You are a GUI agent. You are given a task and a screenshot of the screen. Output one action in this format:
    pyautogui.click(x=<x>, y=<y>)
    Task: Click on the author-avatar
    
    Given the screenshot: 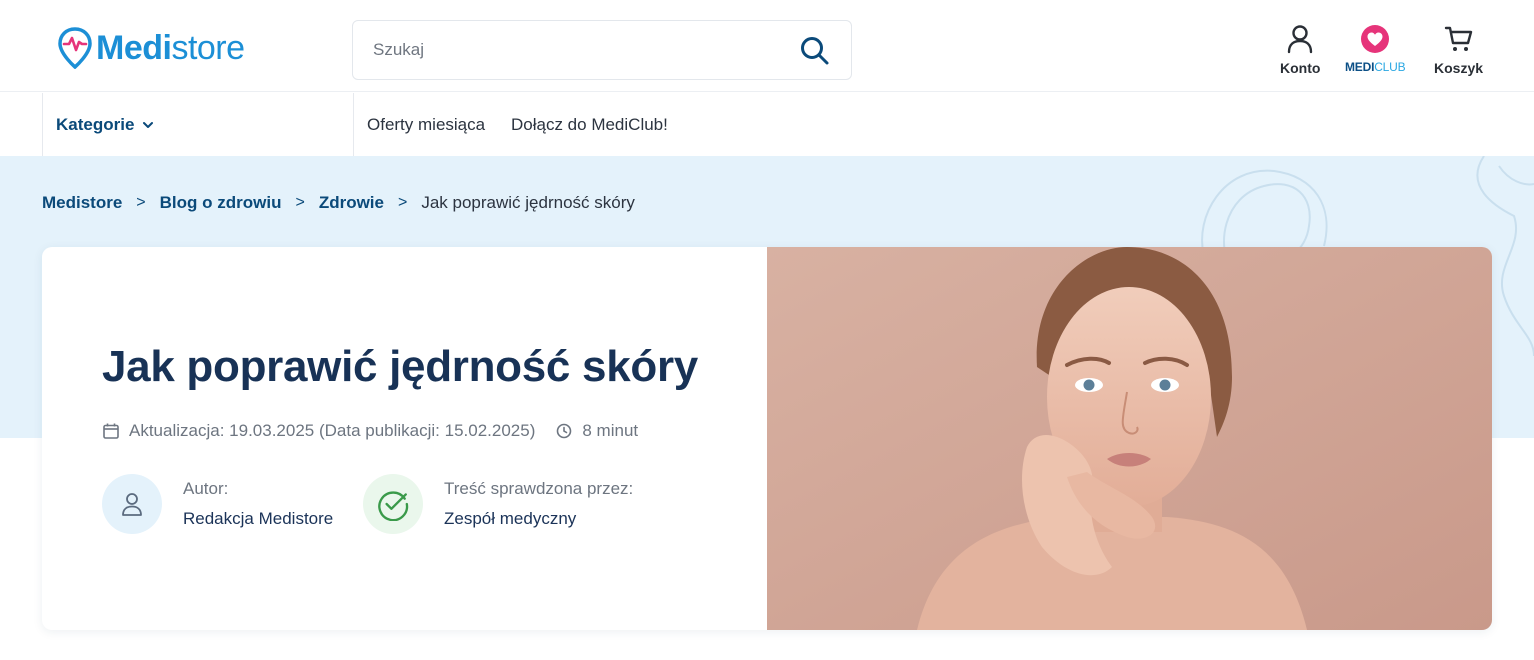 What is the action you would take?
    pyautogui.click(x=132, y=504)
    